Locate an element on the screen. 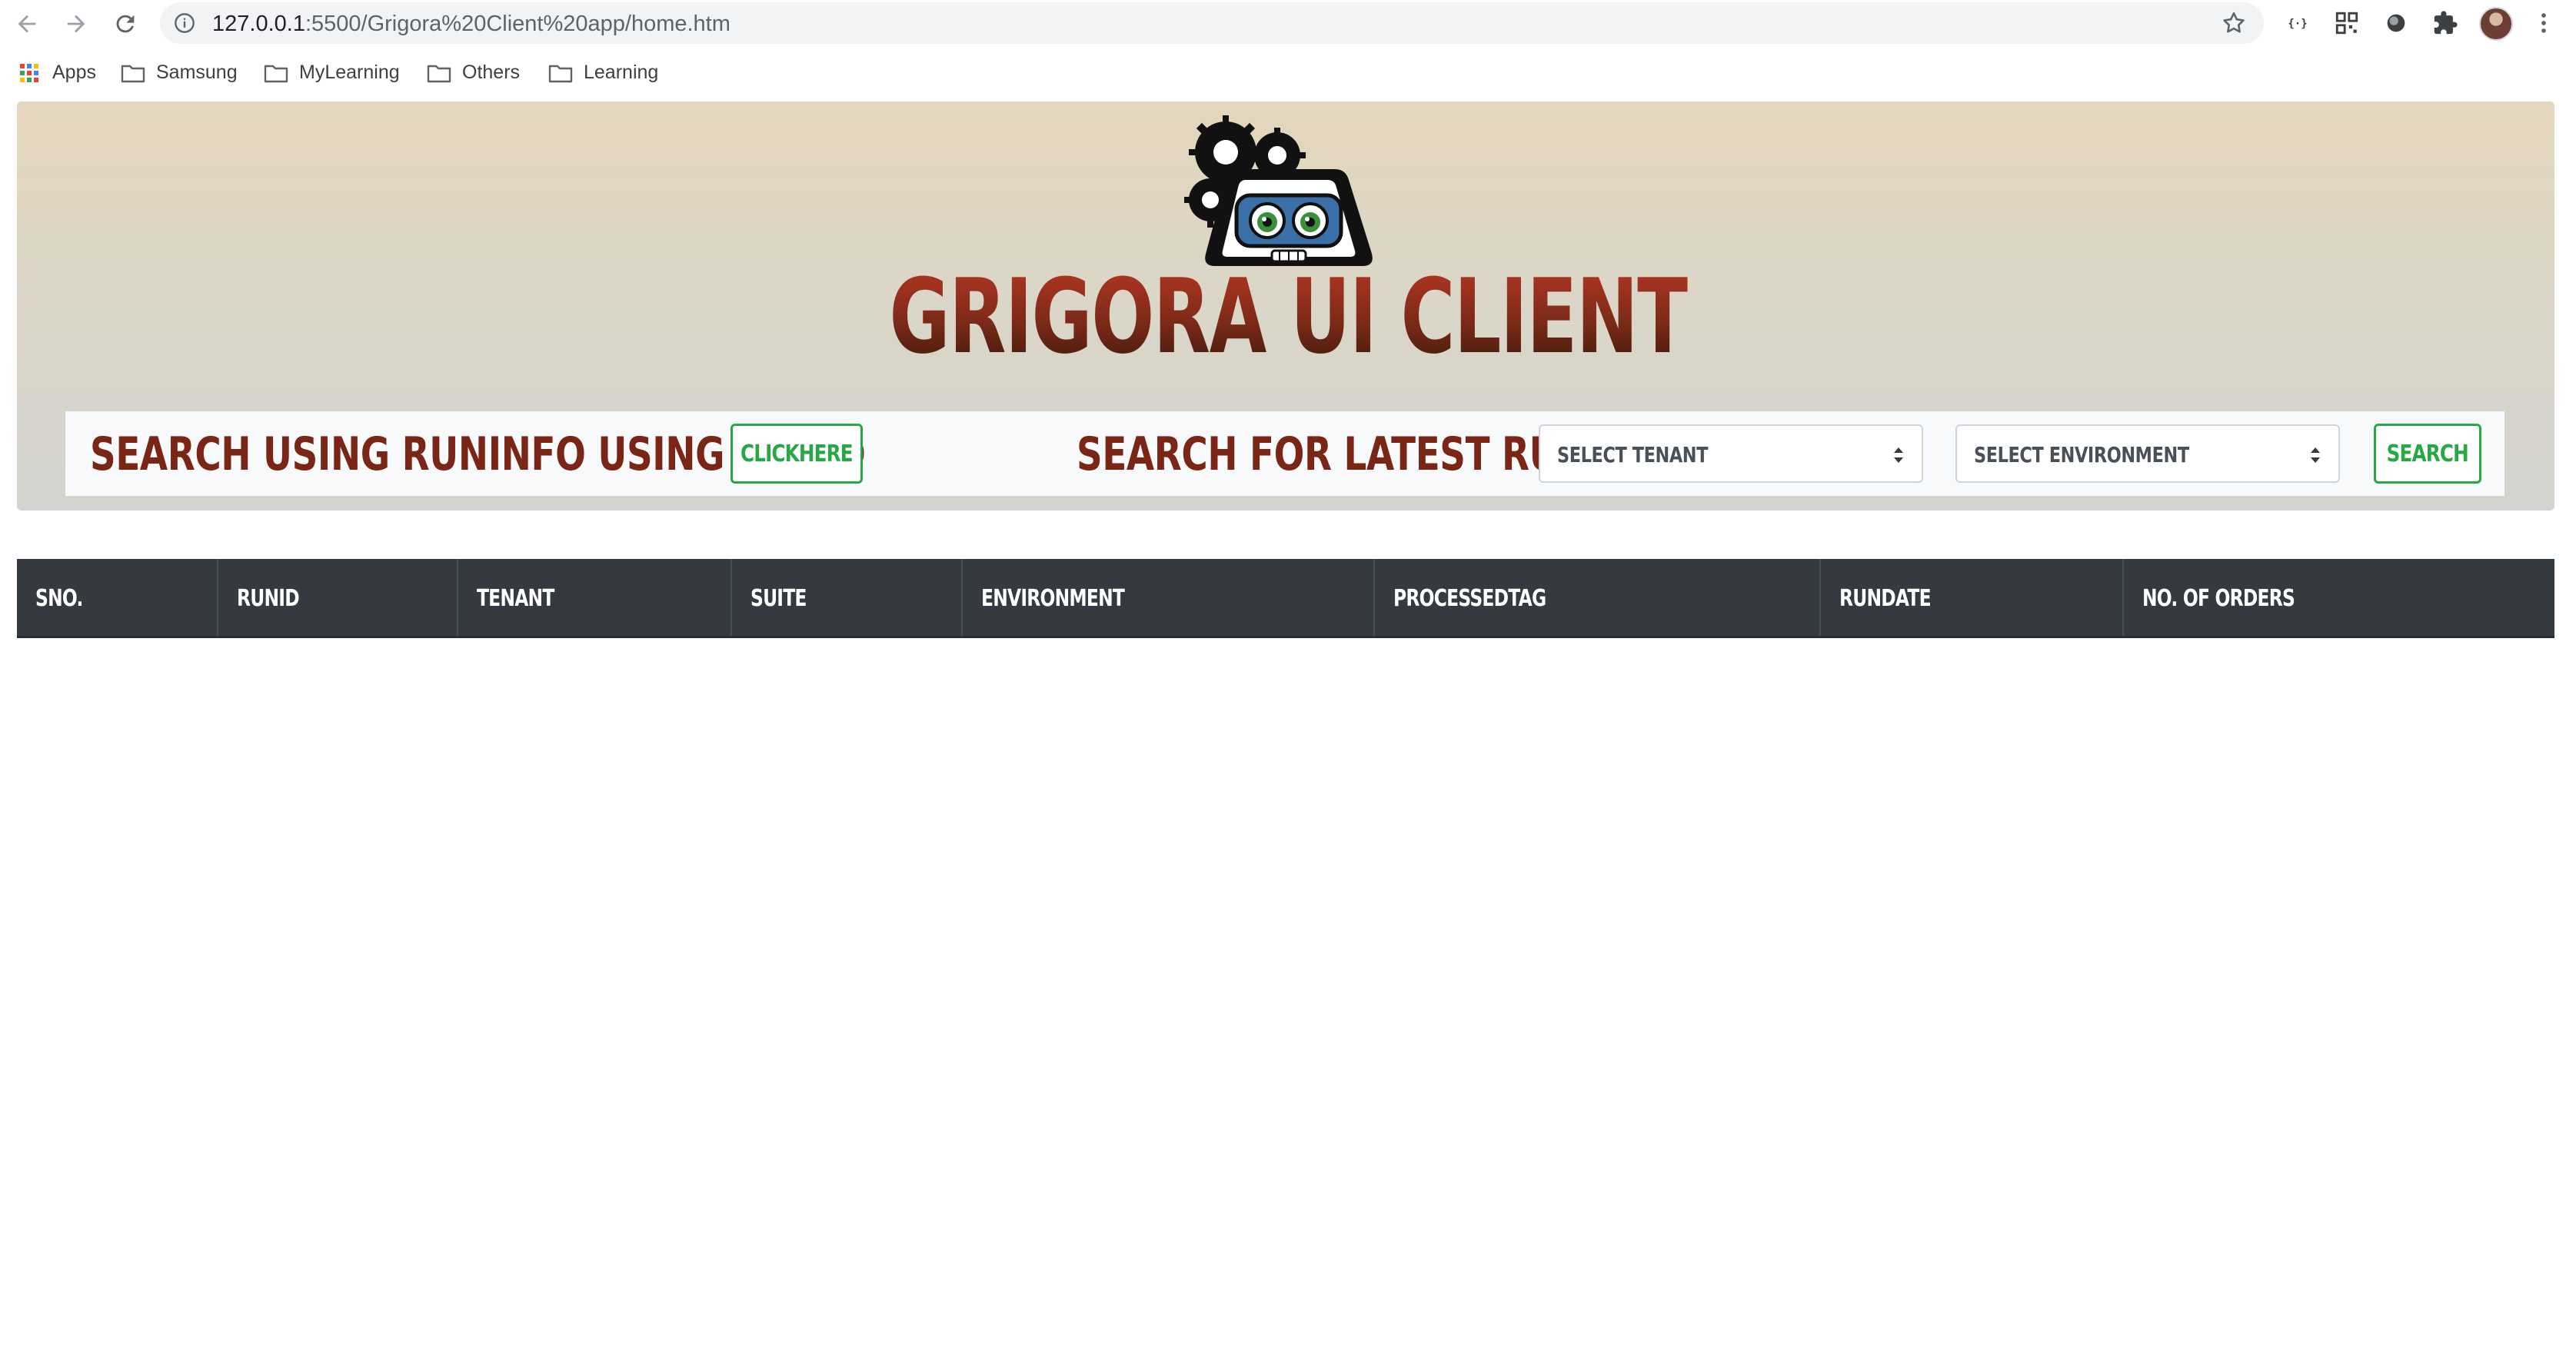 Image resolution: width=2576 pixels, height=1347 pixels. column-header-runid: RUNID is located at coordinates (338, 597).